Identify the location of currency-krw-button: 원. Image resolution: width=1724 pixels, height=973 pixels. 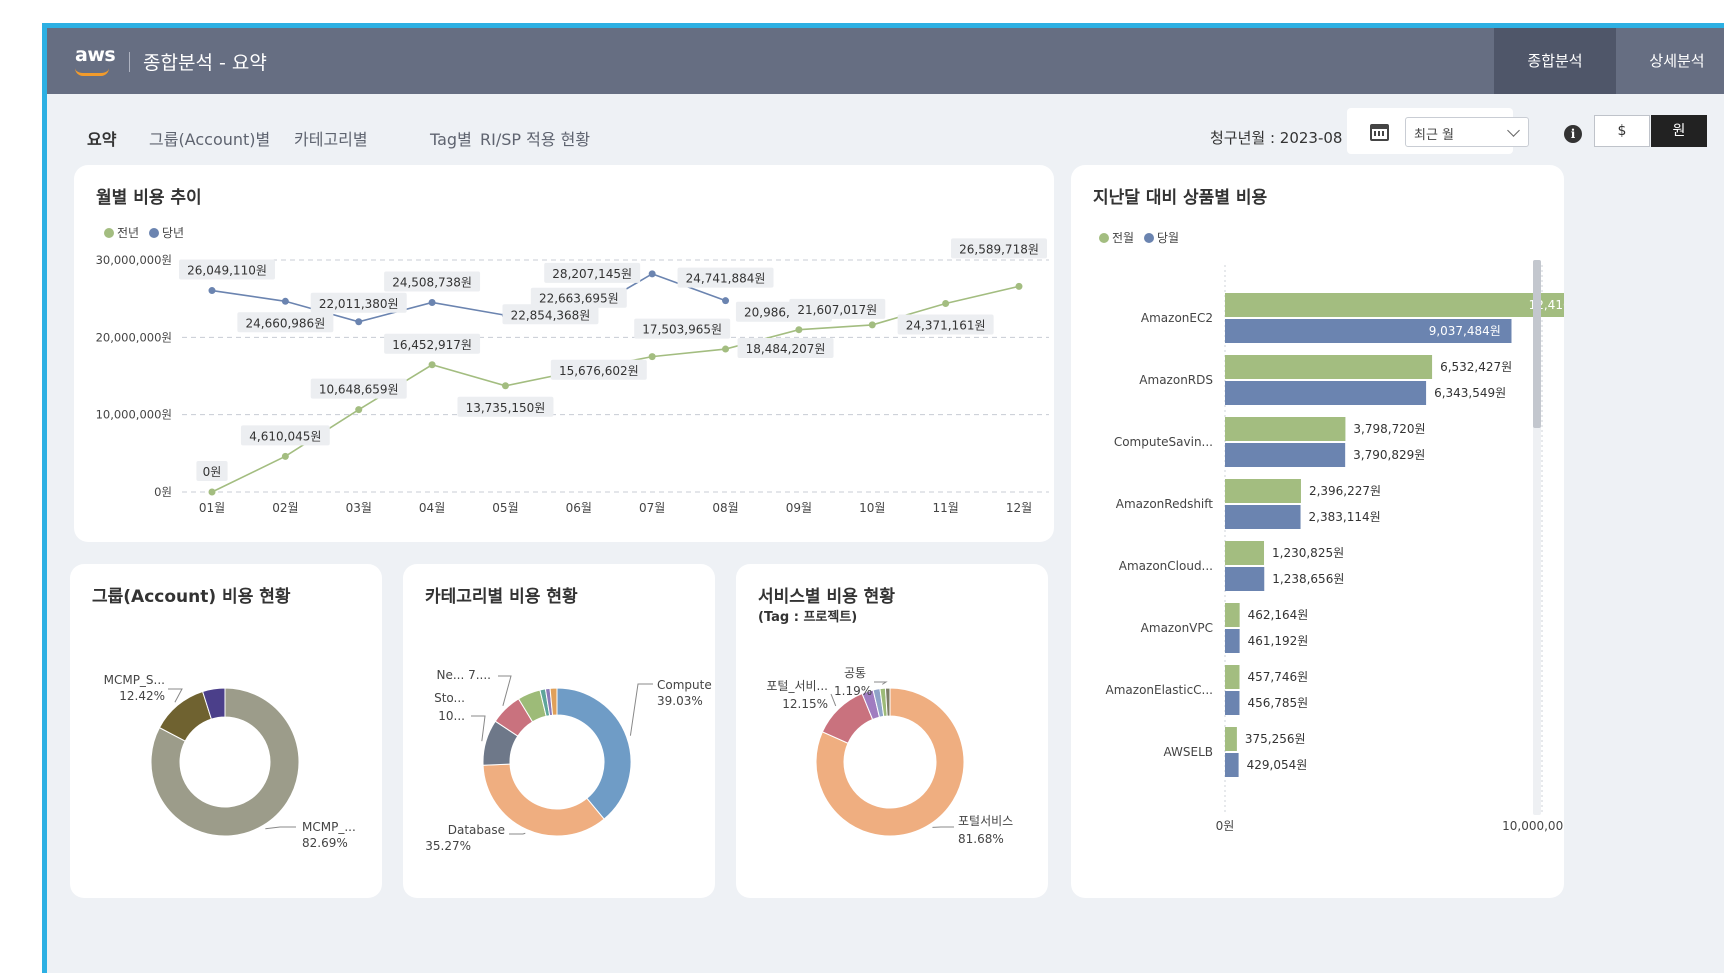
(1679, 131).